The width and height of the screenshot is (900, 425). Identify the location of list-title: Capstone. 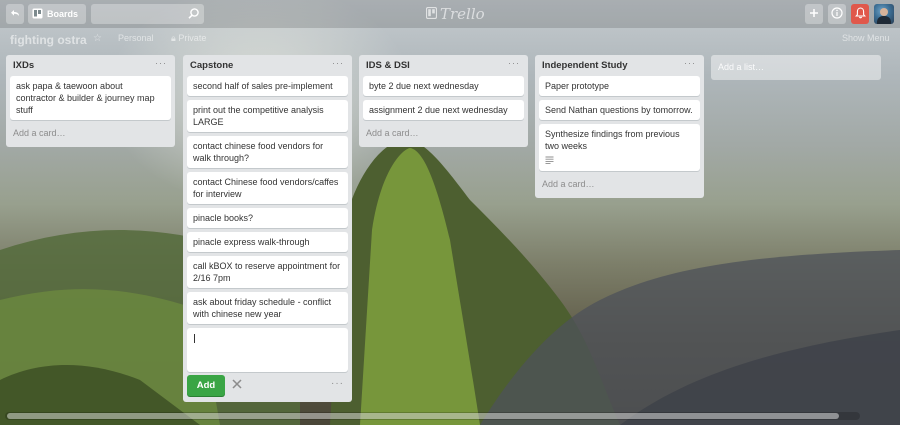
(211, 65).